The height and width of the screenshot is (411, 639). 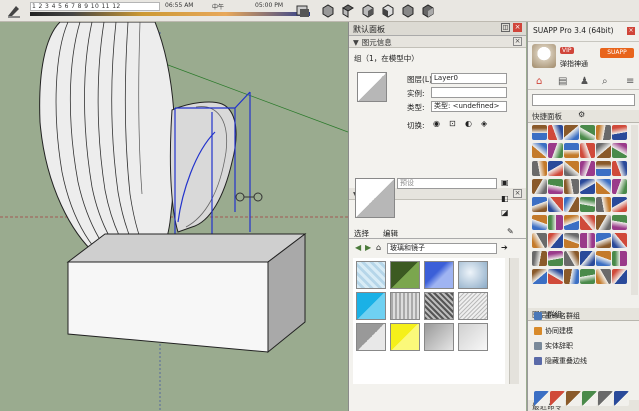 I want to click on receive-shadow-icon: ◐, so click(x=468, y=123).